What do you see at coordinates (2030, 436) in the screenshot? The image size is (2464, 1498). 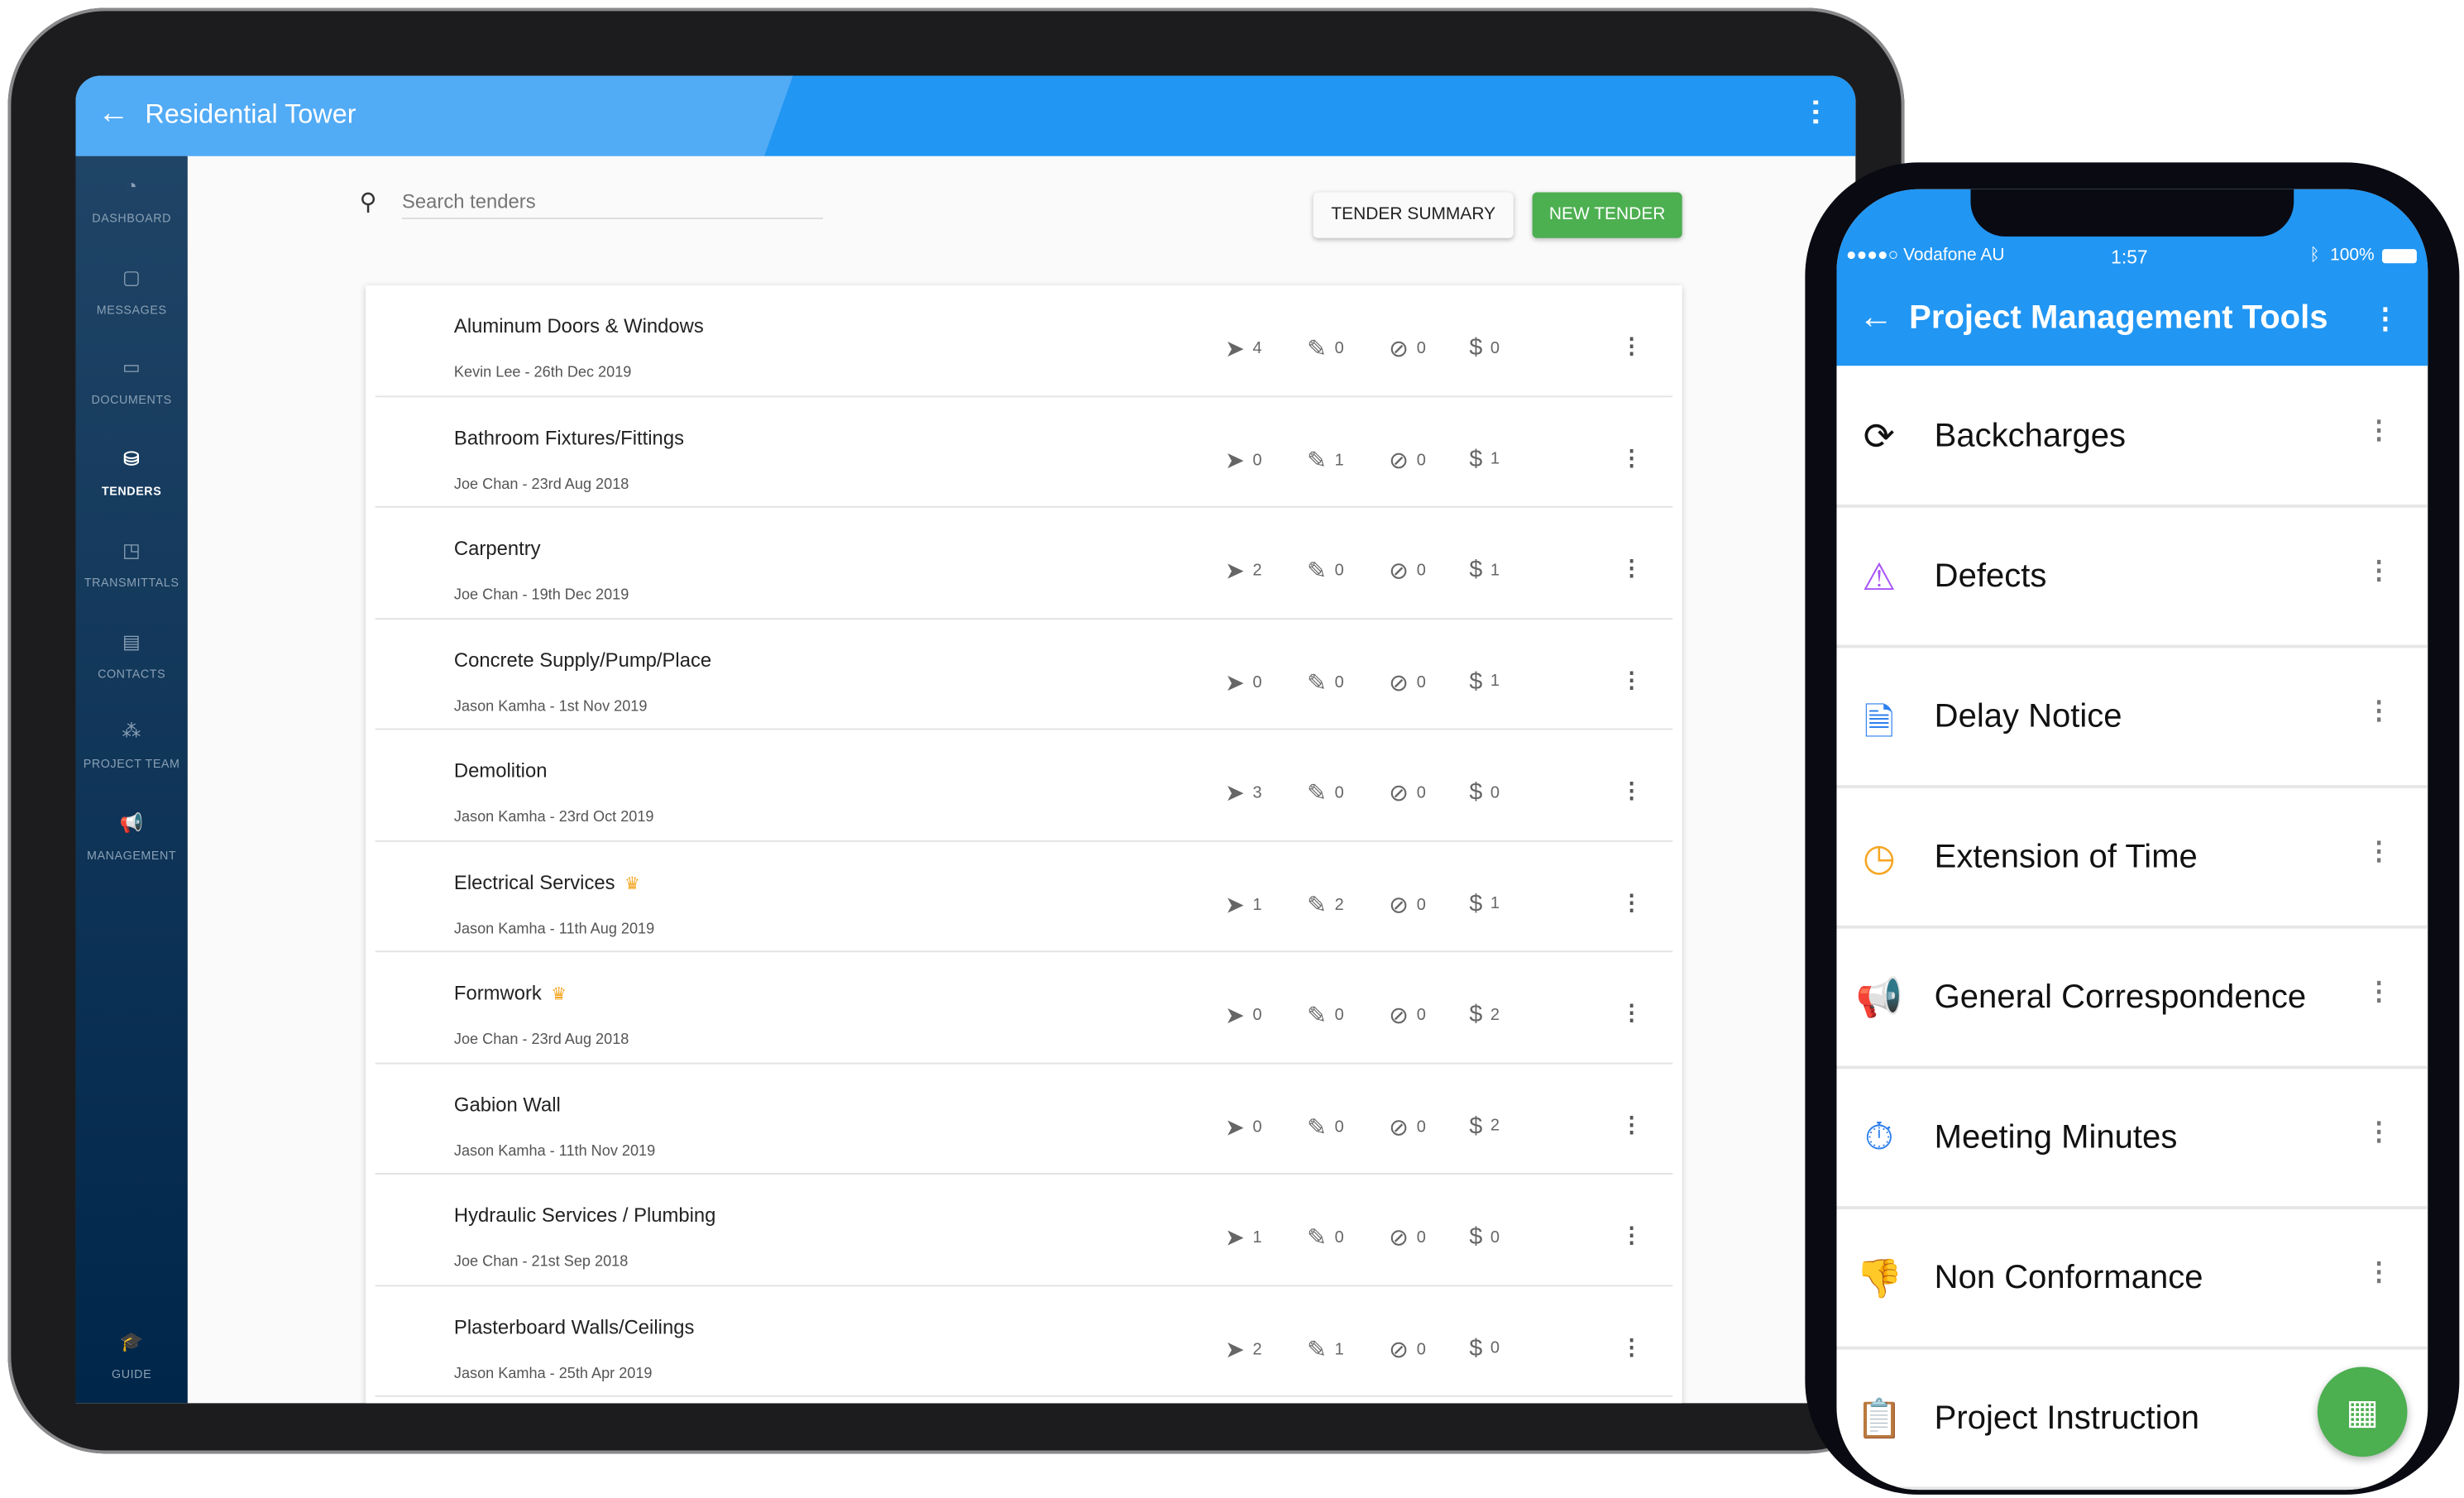 I see `tool-label: Backcharges` at bounding box center [2030, 436].